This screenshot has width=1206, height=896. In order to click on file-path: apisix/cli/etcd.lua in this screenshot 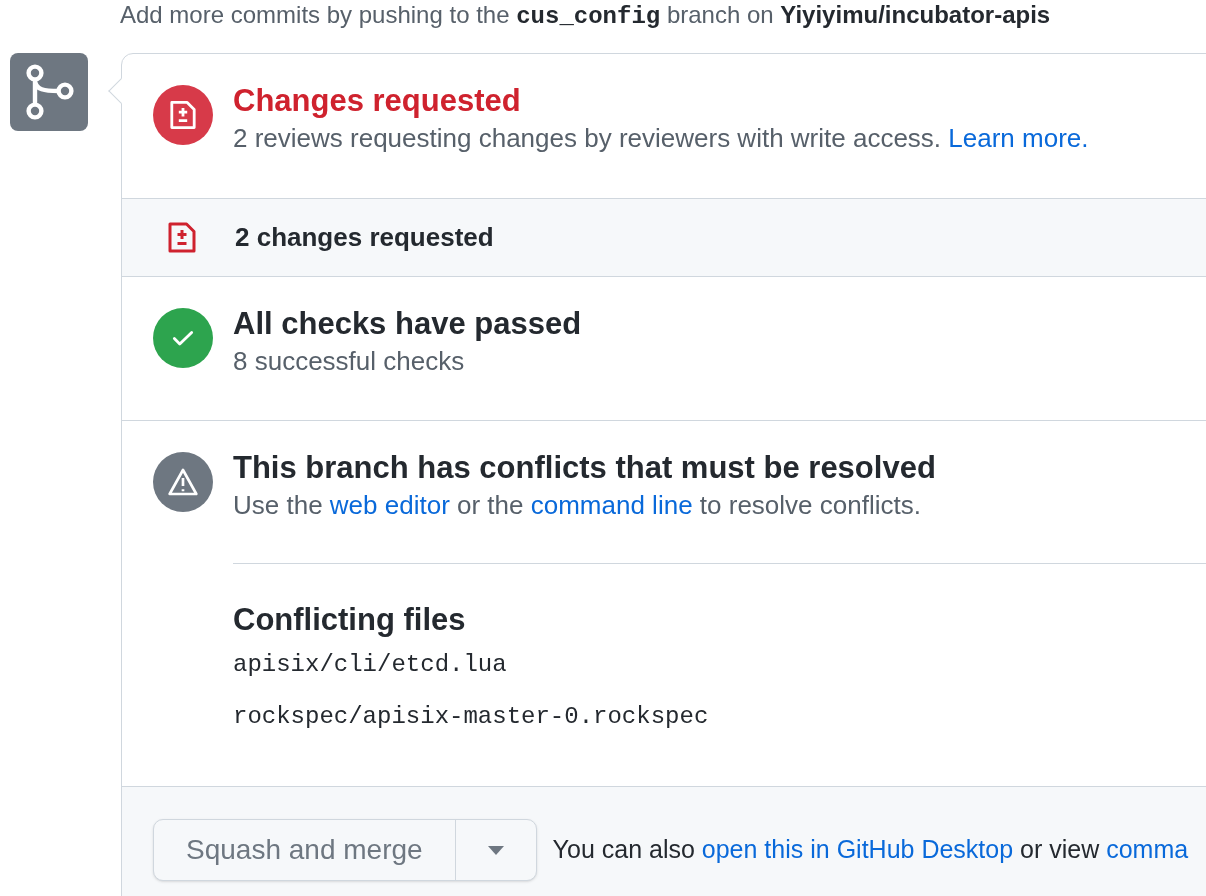, I will do `click(370, 665)`.